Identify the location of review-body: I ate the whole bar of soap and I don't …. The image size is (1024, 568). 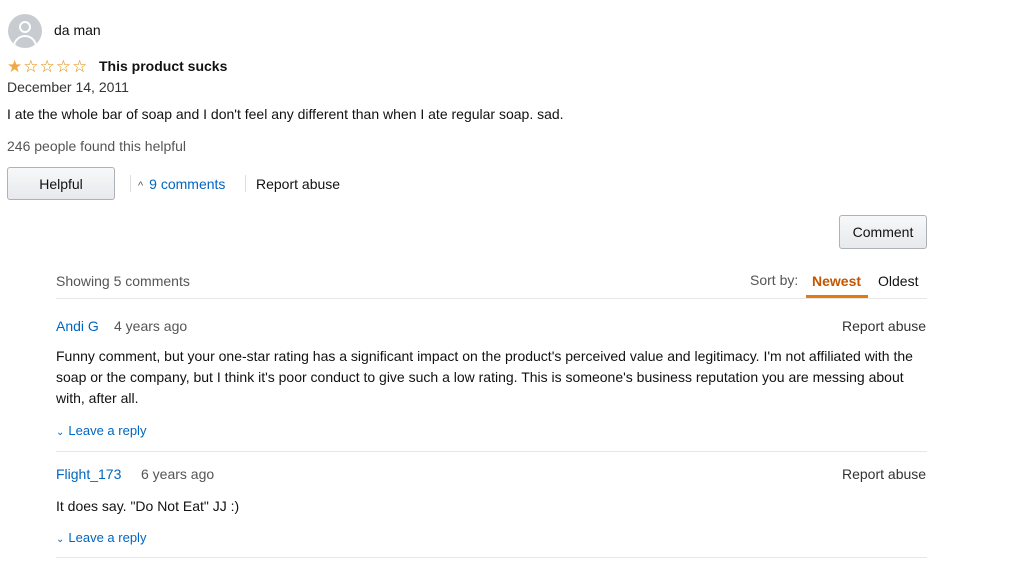
(285, 114).